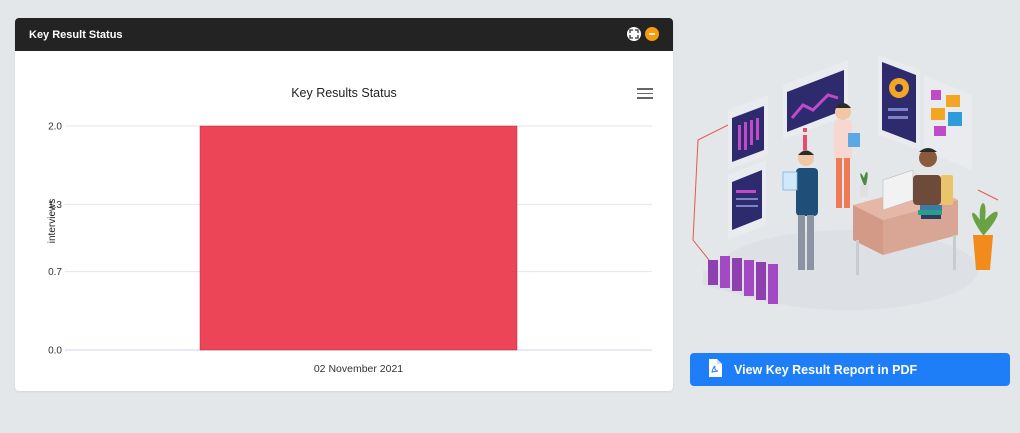 The width and height of the screenshot is (1020, 433). What do you see at coordinates (634, 34) in the screenshot?
I see `expand-icon` at bounding box center [634, 34].